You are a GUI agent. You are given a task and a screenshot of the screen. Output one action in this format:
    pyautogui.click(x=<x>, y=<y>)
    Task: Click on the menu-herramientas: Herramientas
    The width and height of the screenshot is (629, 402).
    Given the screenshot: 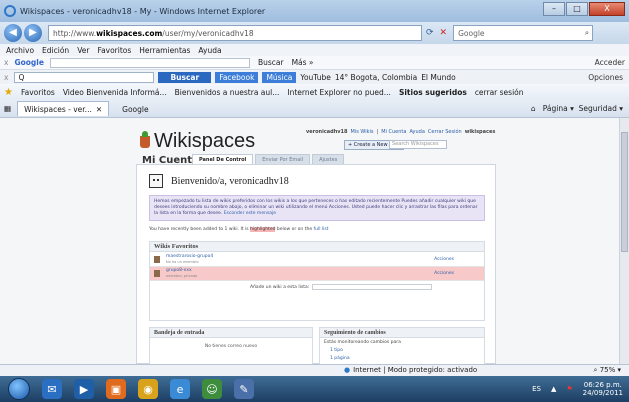 What is the action you would take?
    pyautogui.click(x=164, y=50)
    